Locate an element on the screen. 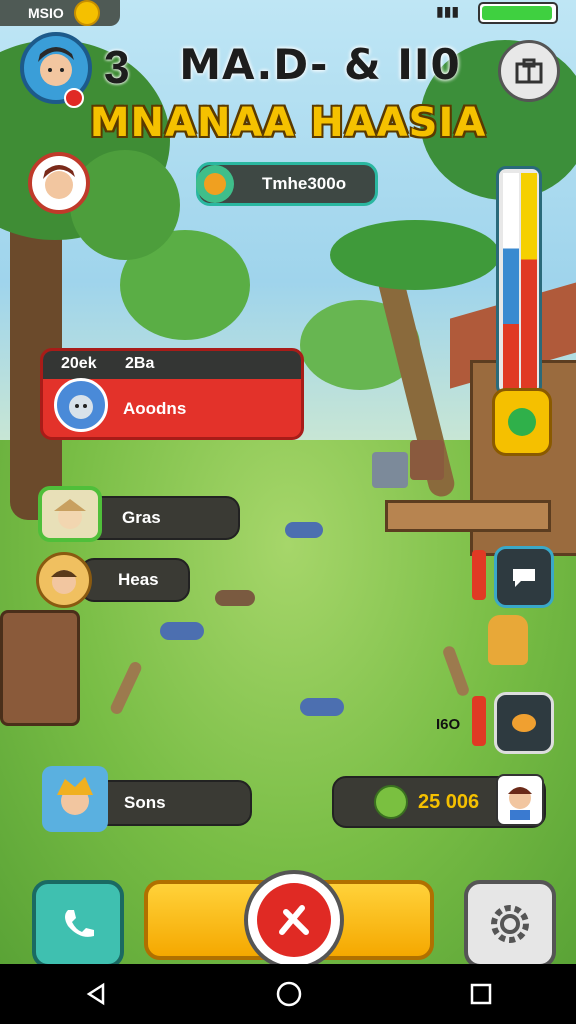  shop-icon is located at coordinates (529, 71).